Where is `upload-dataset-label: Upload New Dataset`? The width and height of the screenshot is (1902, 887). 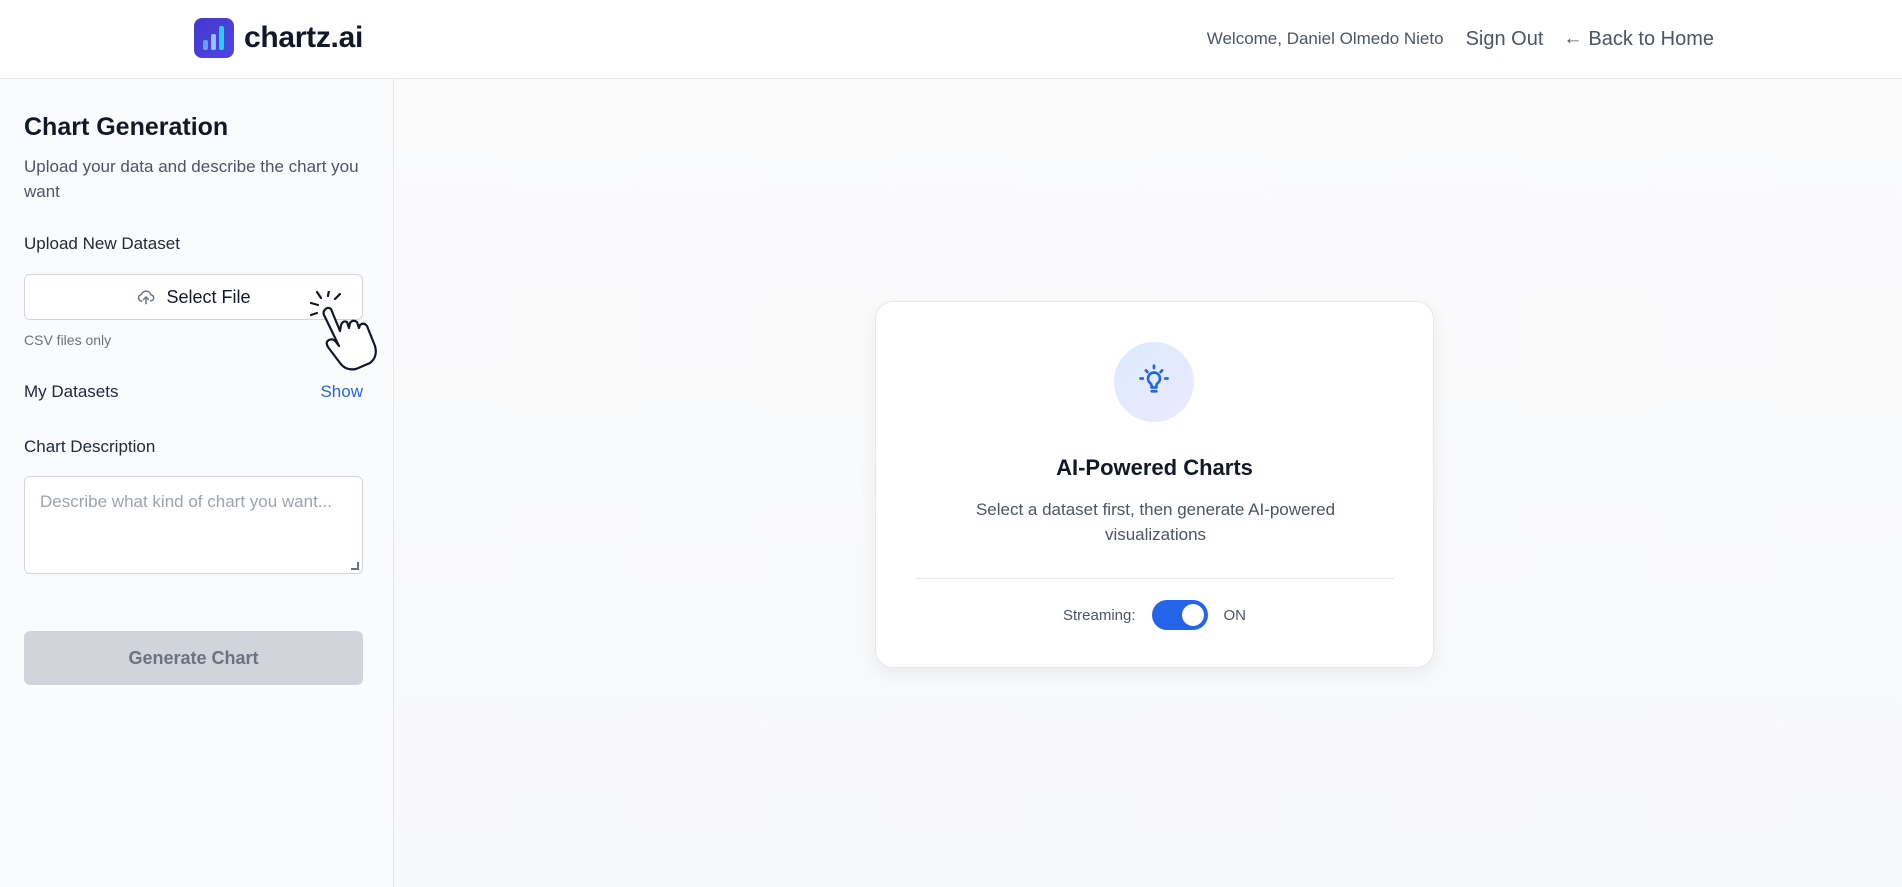
upload-dataset-label: Upload New Dataset is located at coordinates (102, 243).